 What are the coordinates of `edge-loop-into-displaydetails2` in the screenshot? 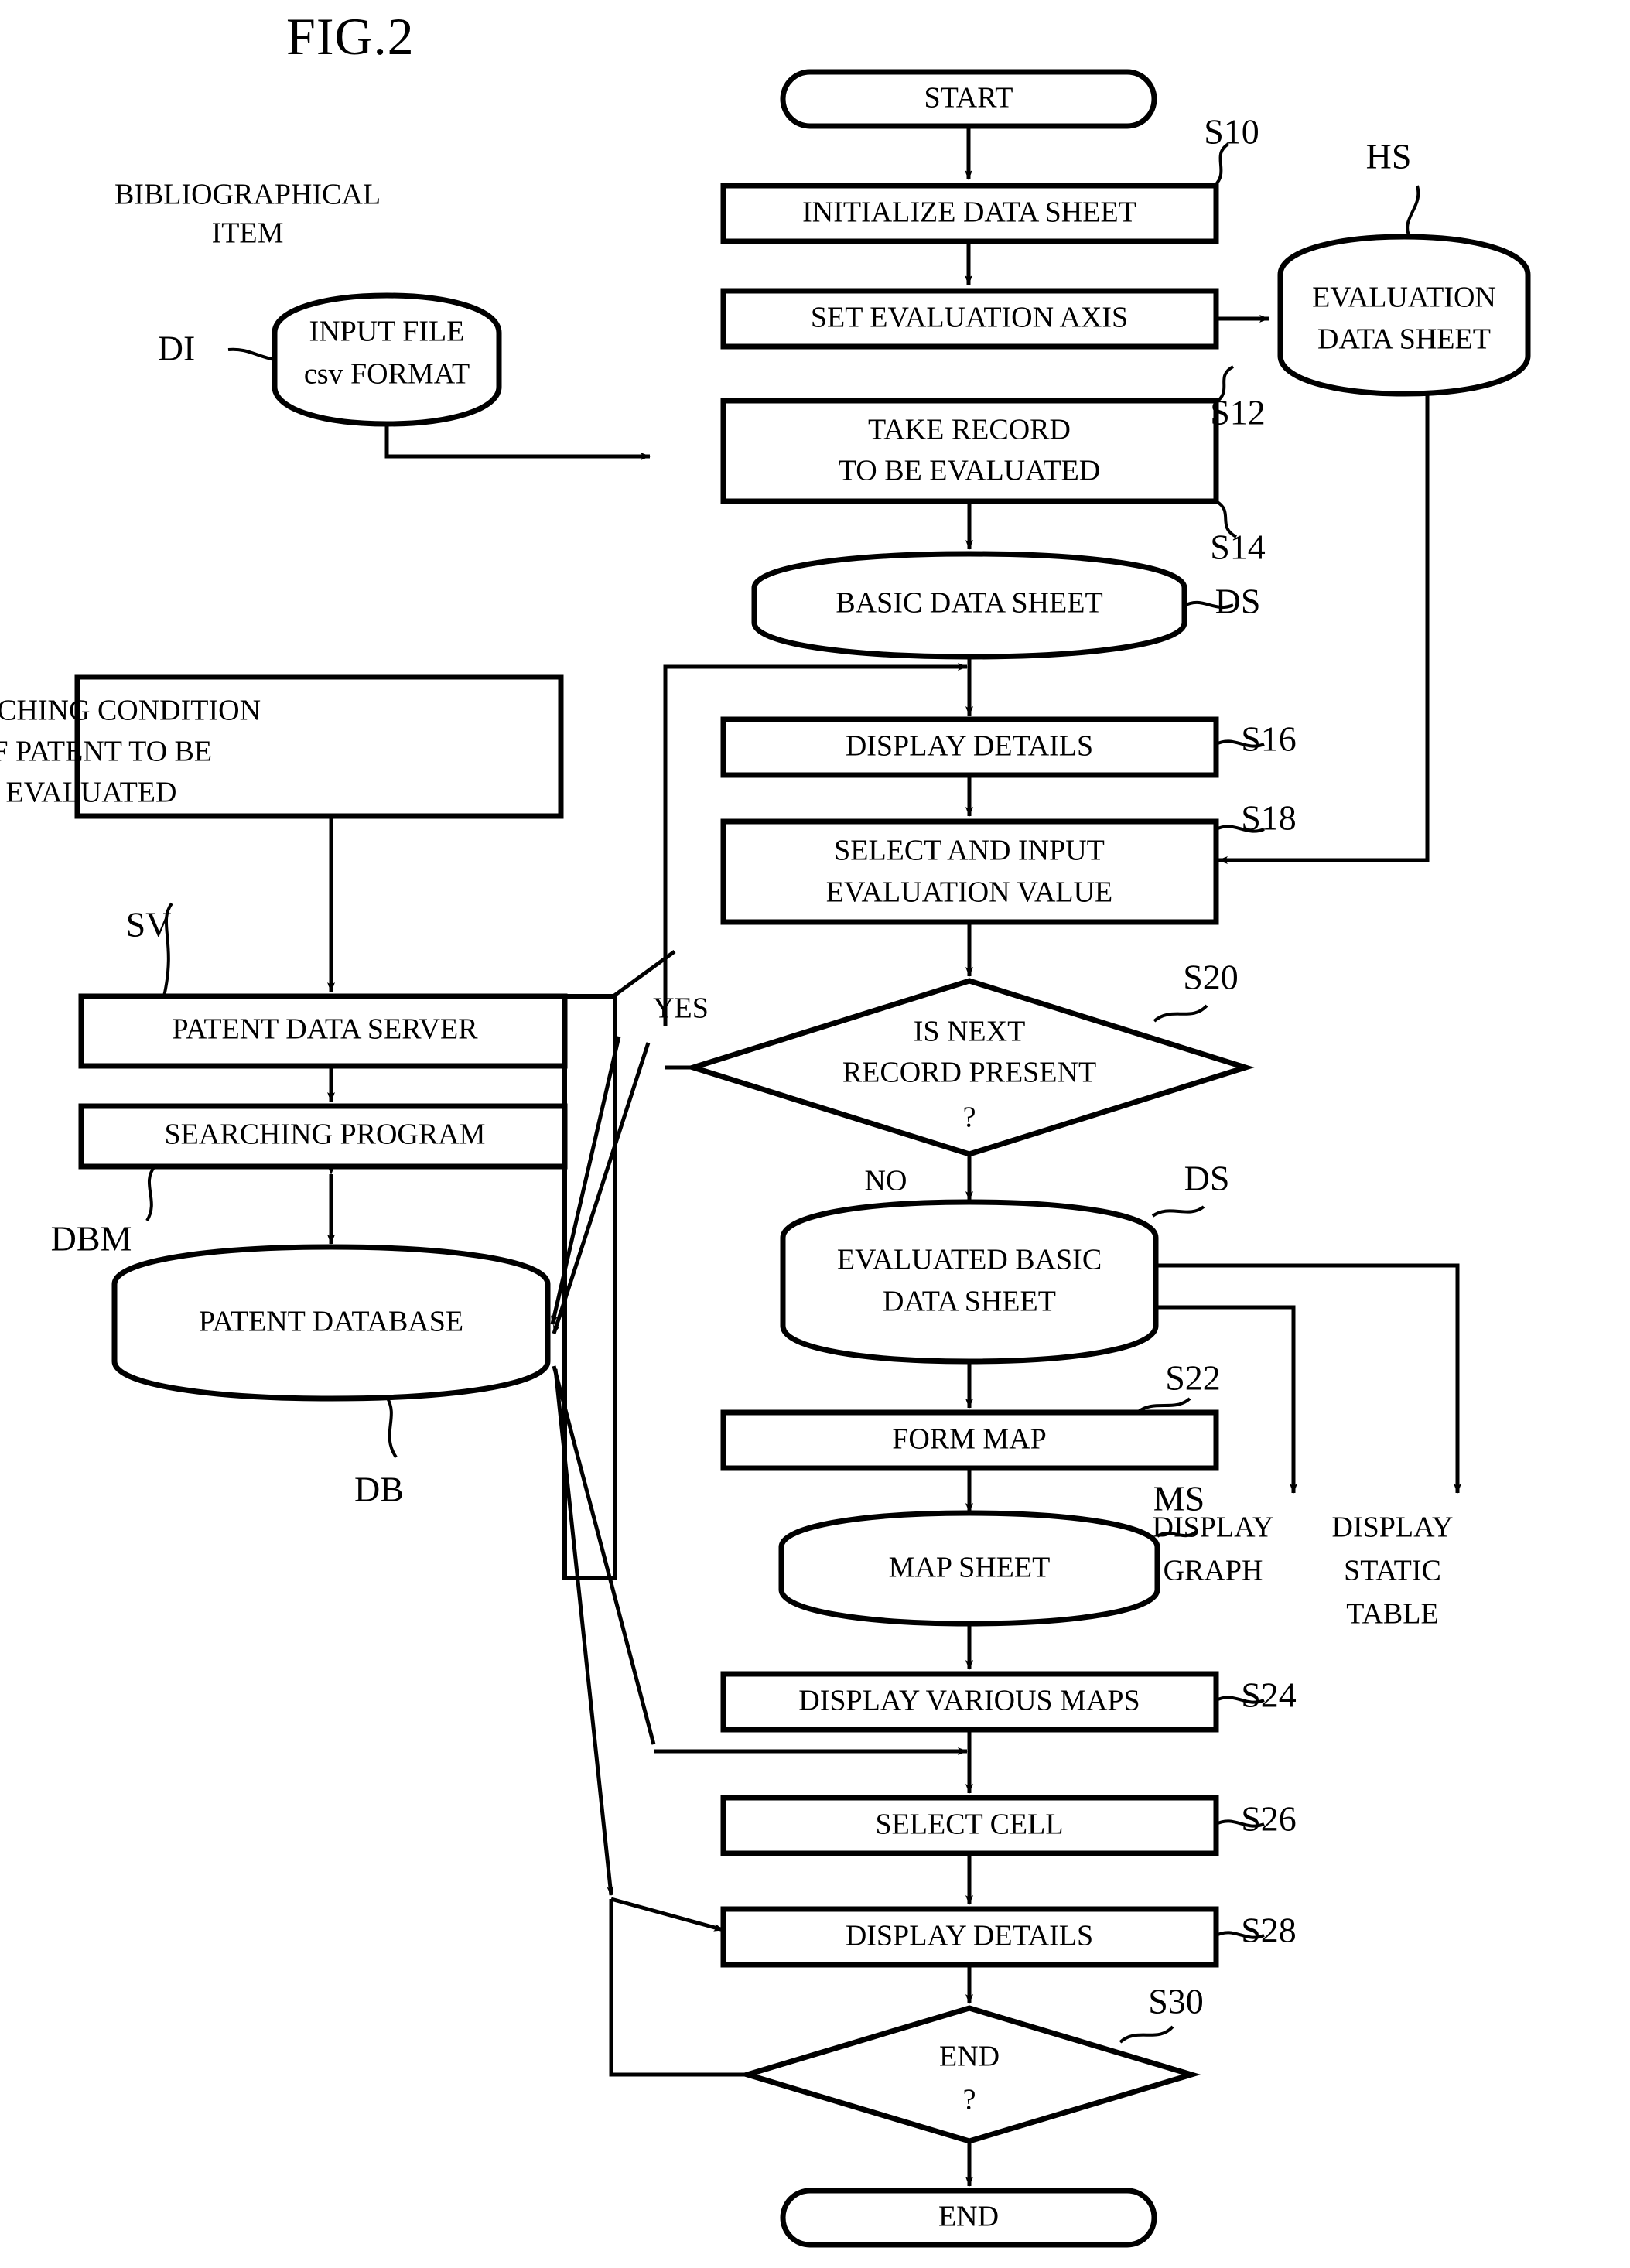 It's located at (667, 1914).